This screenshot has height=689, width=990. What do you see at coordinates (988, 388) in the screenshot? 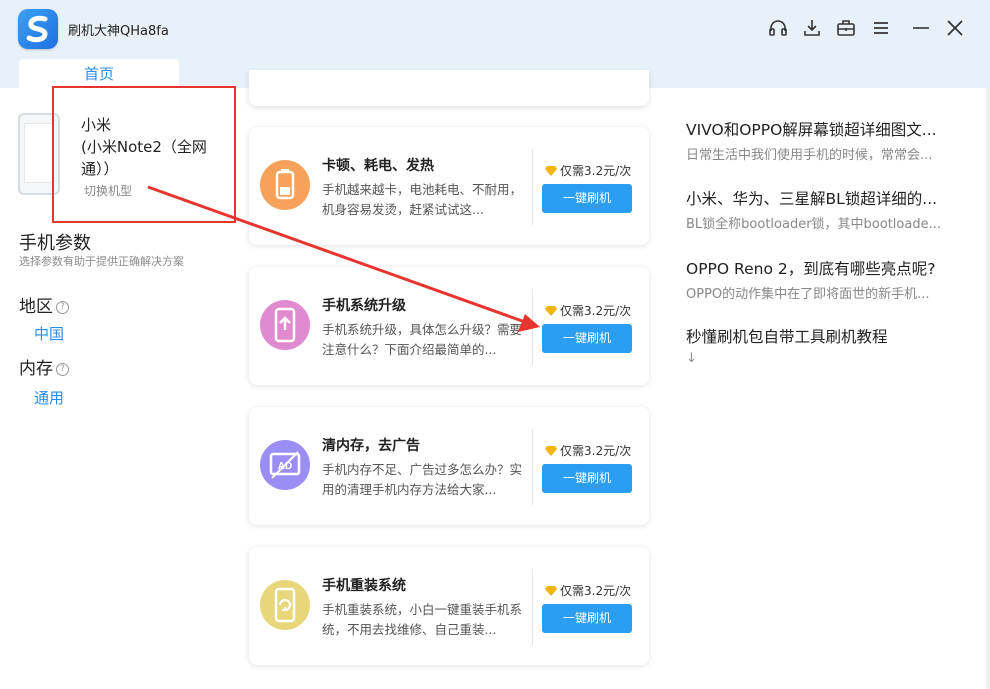
I see `scrollbar` at bounding box center [988, 388].